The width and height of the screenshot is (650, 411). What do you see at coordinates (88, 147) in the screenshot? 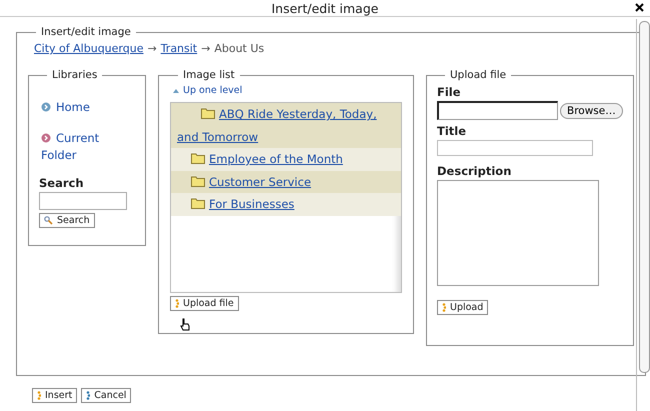
I see `library-link: Current Folder` at bounding box center [88, 147].